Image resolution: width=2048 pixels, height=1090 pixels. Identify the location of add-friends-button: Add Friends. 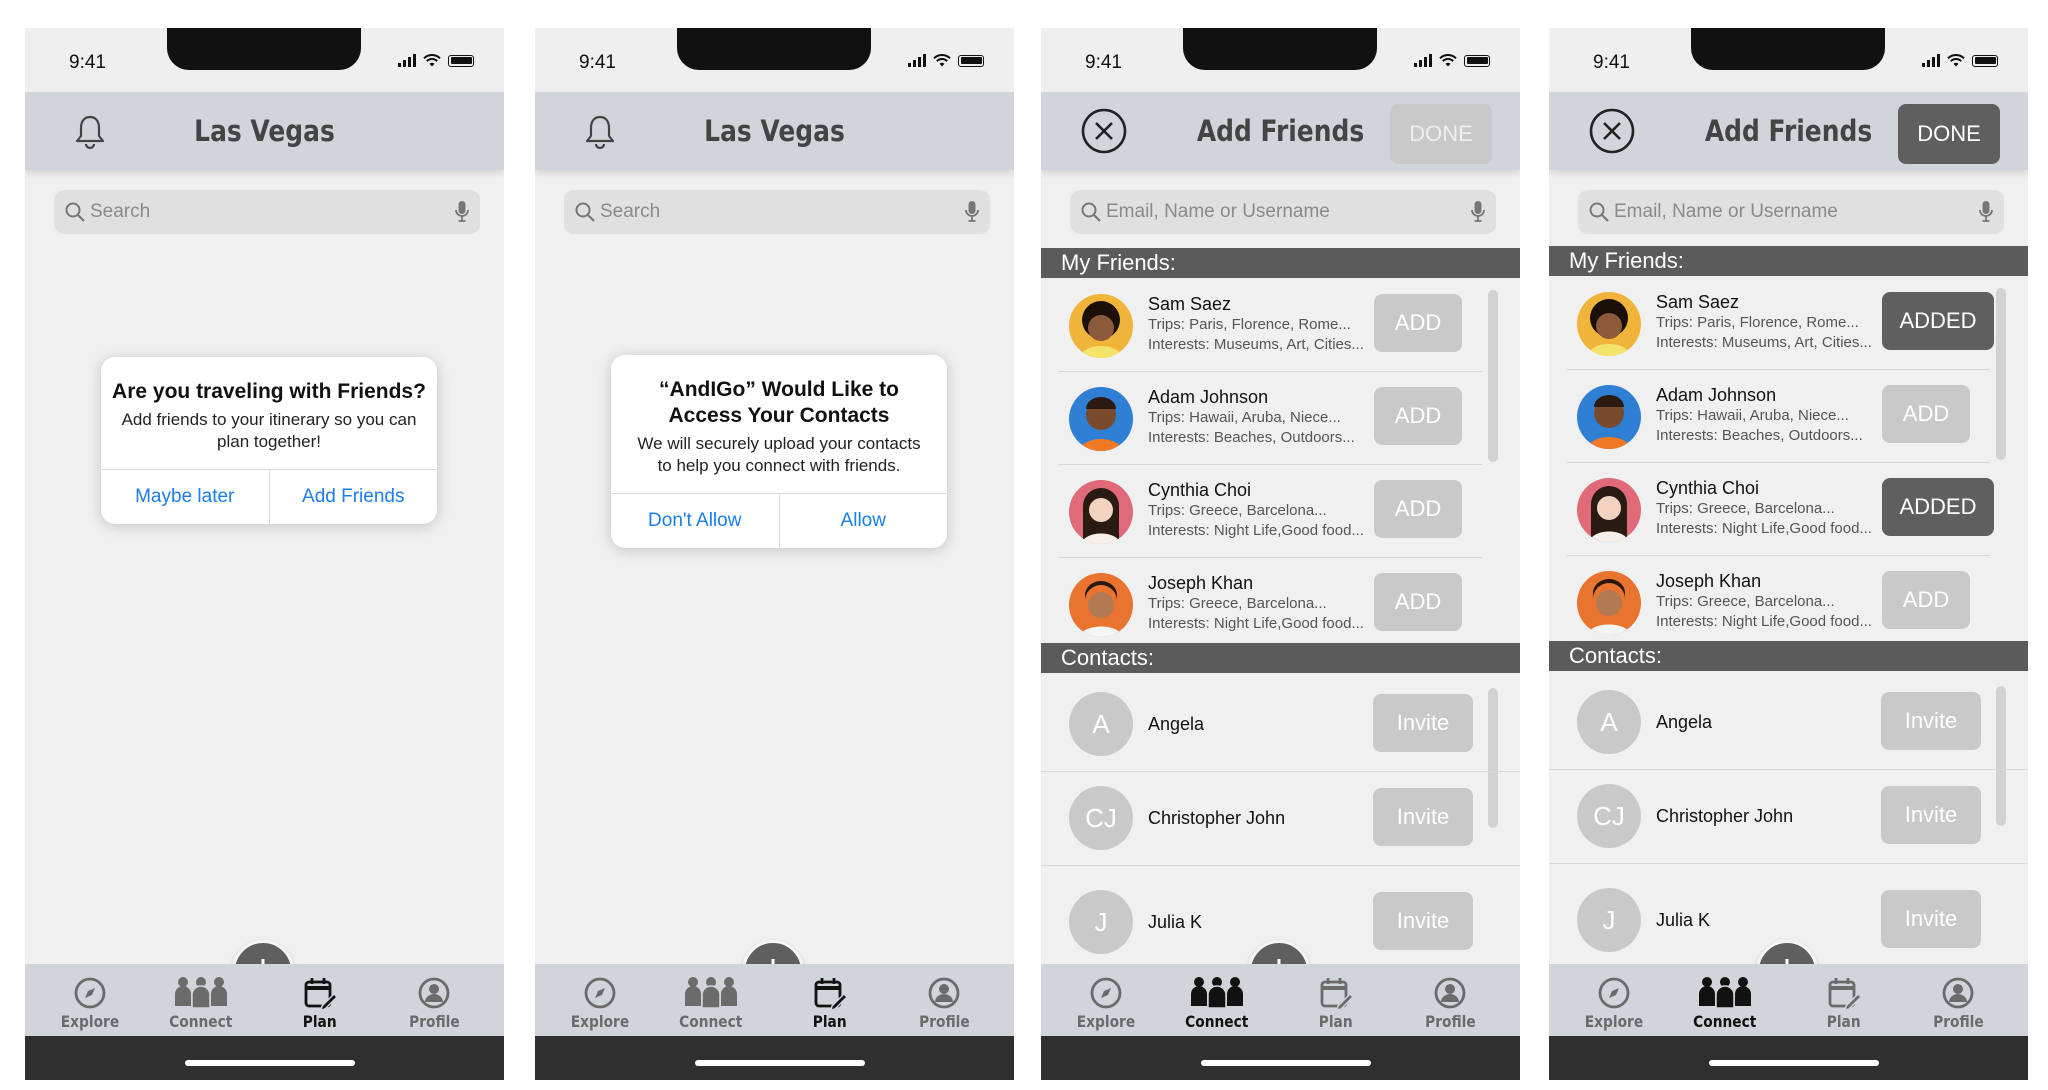
(353, 497).